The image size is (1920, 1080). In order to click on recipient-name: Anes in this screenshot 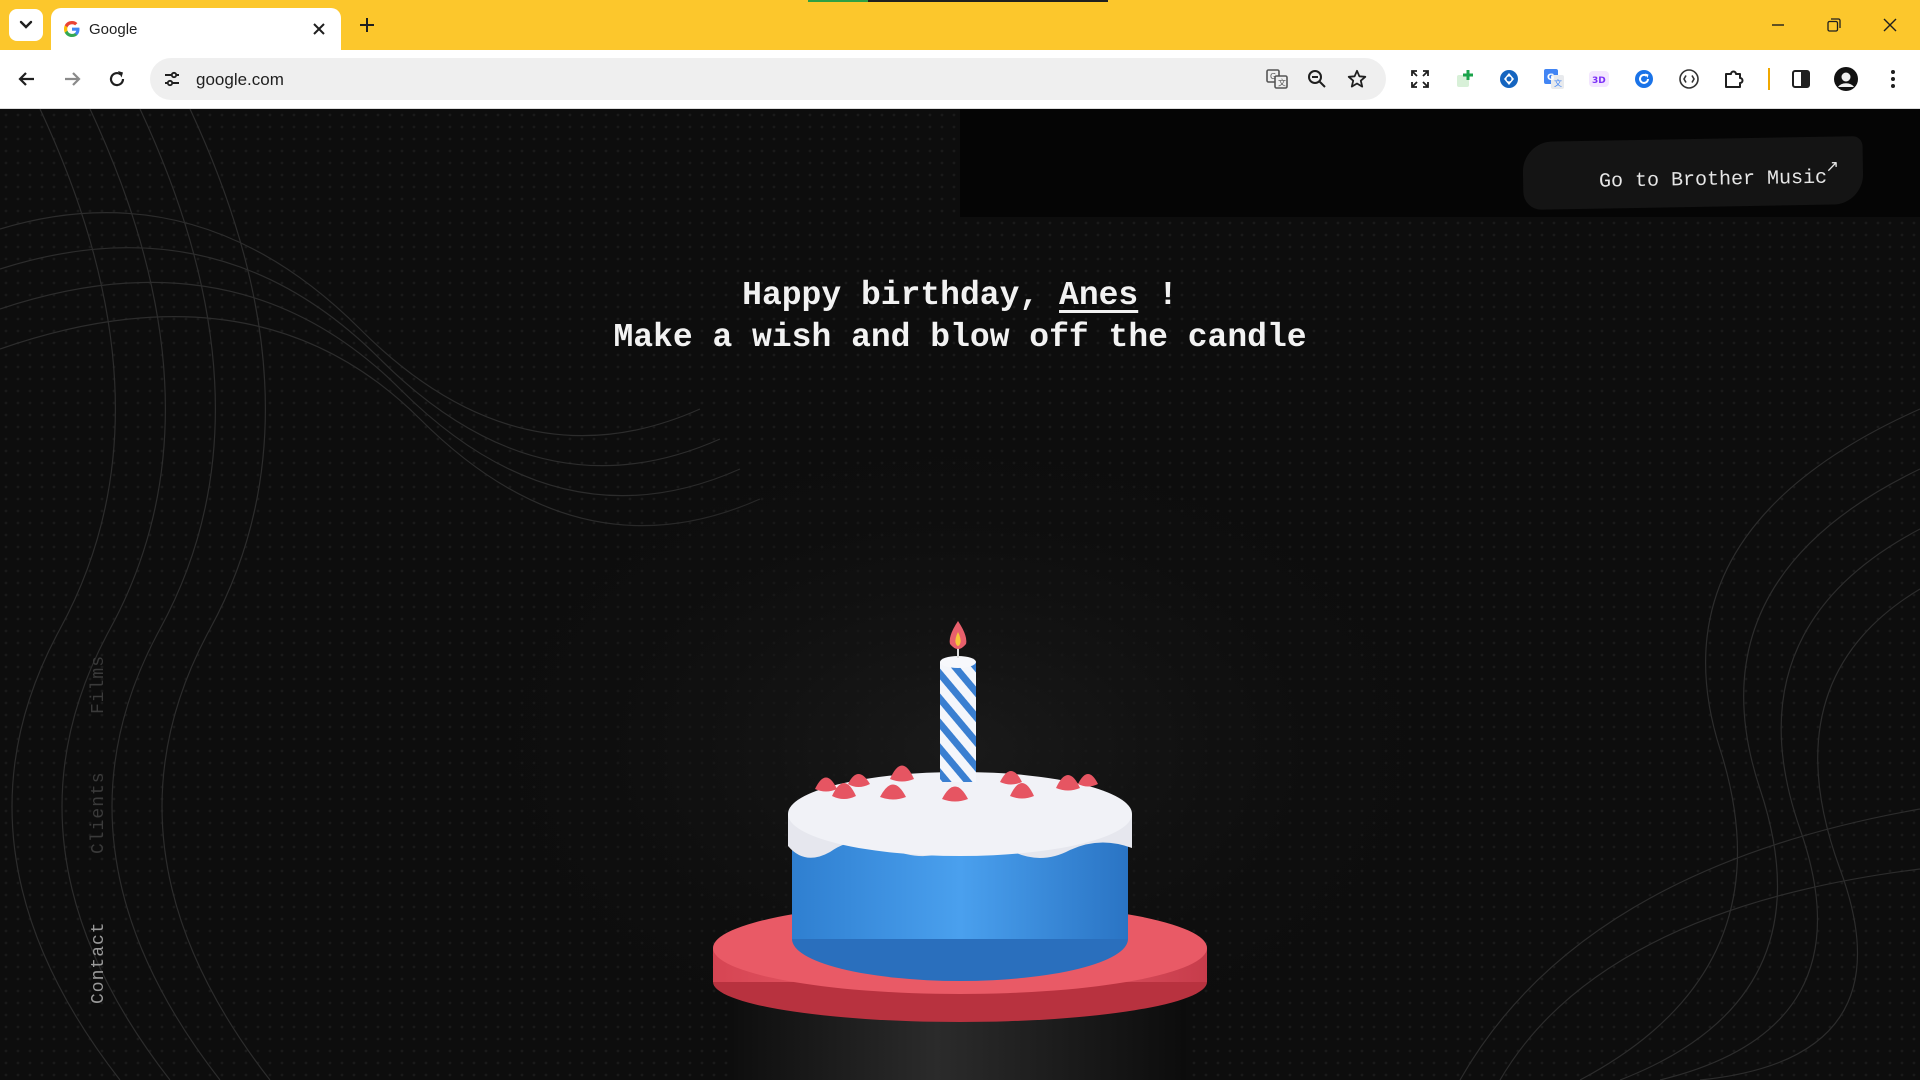, I will do `click(1099, 295)`.